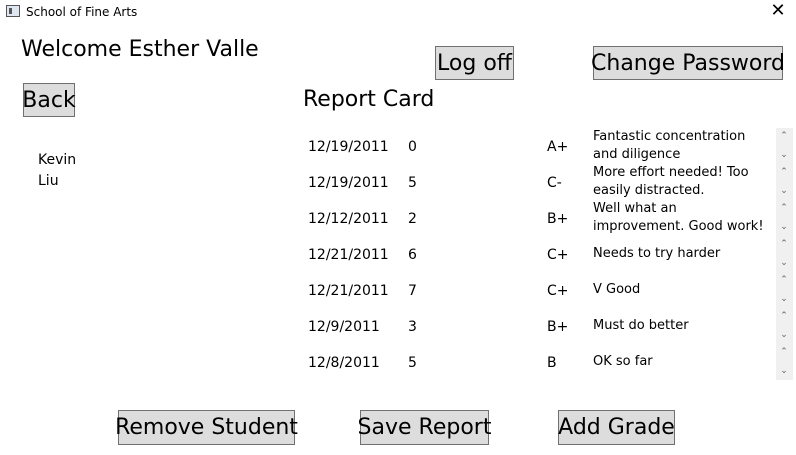  Describe the element at coordinates (344, 363) in the screenshot. I see `row-date: 12/8/2011` at that location.